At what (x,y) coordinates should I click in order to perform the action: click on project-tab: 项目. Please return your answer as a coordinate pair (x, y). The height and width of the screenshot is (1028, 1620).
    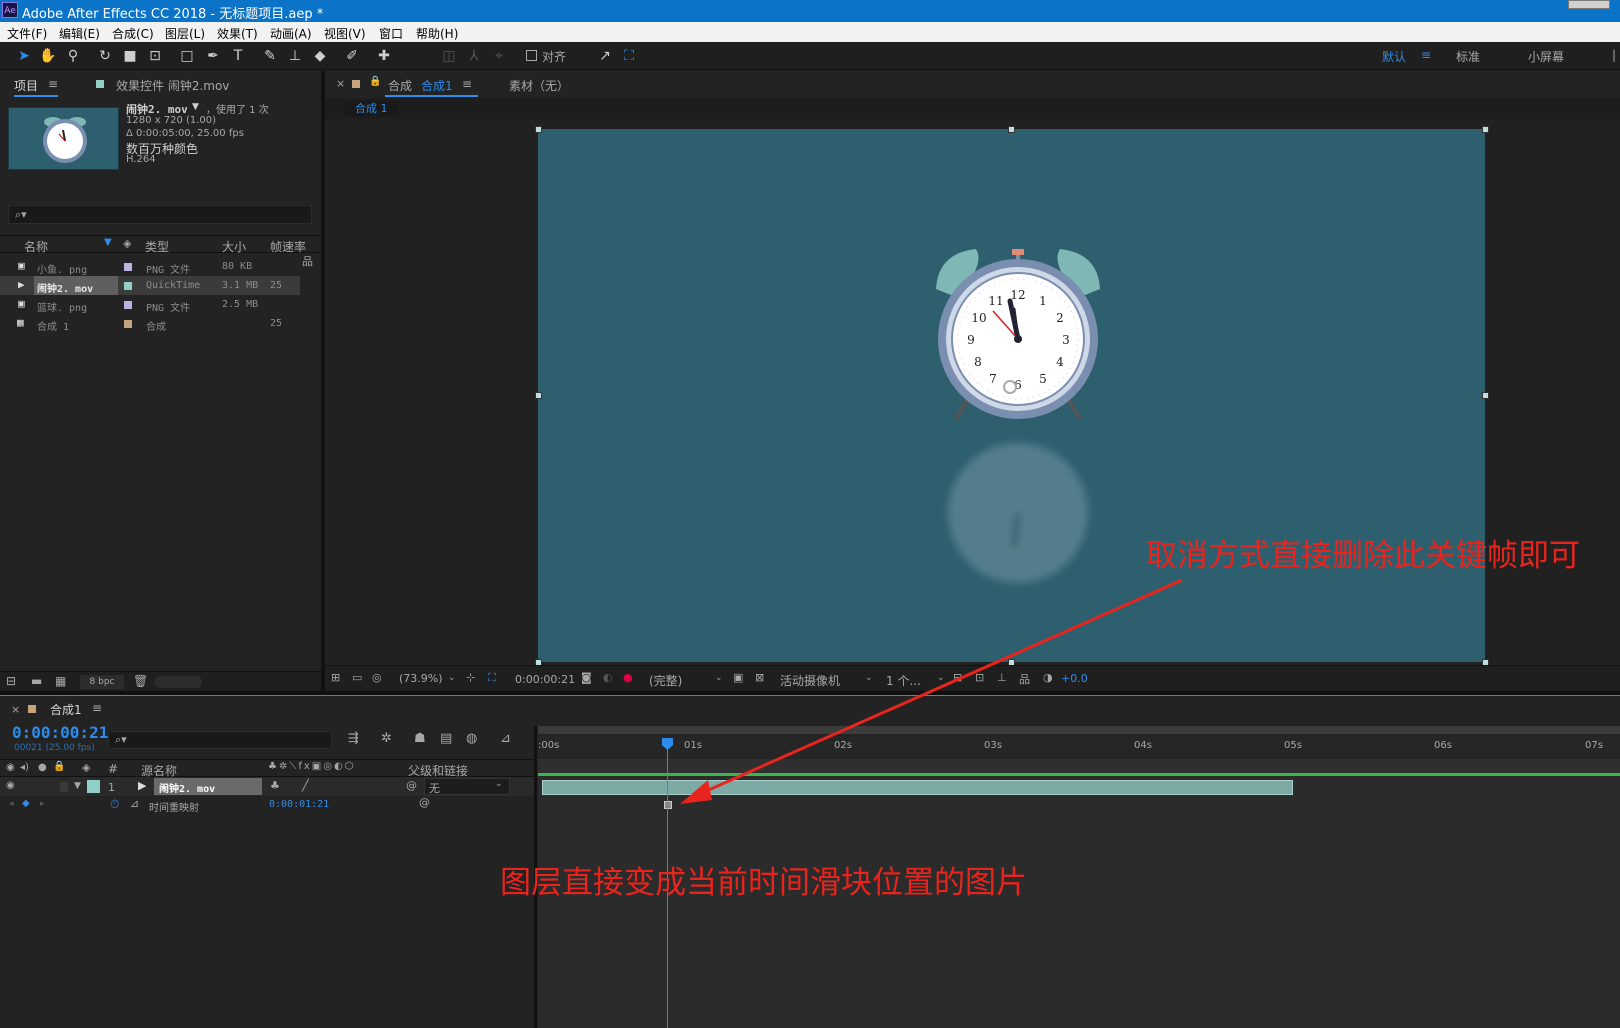
    Looking at the image, I should click on (26, 85).